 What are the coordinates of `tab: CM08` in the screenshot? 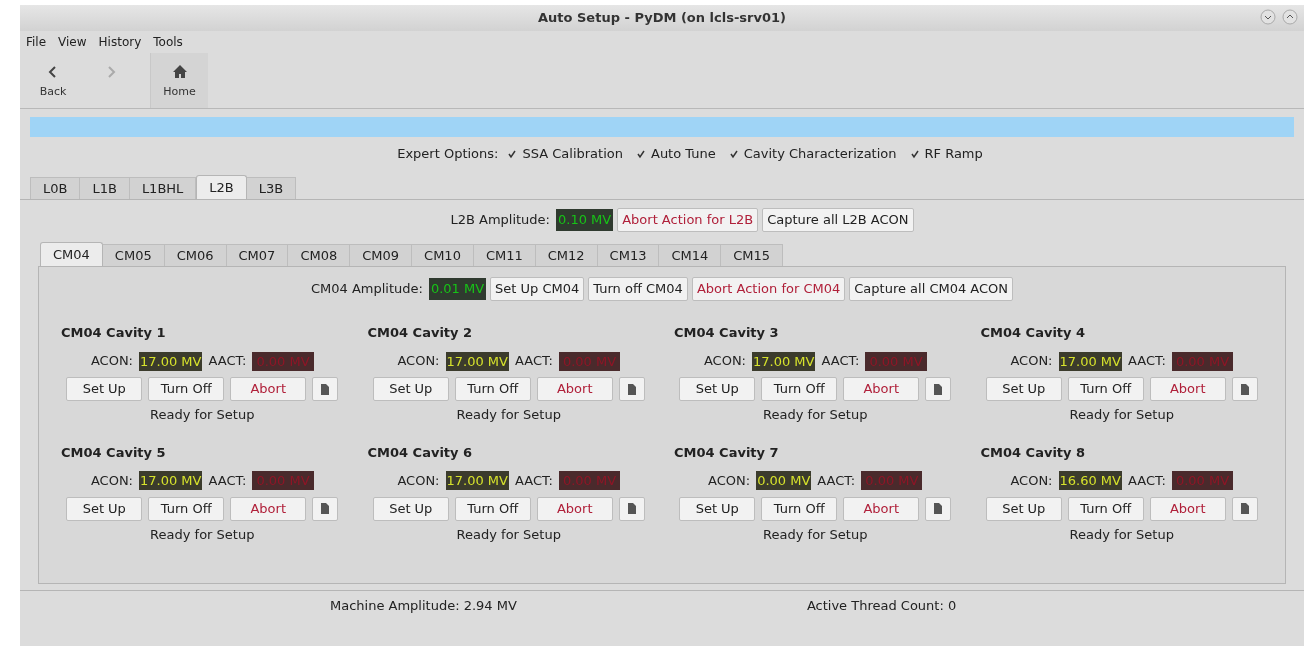 It's located at (319, 255).